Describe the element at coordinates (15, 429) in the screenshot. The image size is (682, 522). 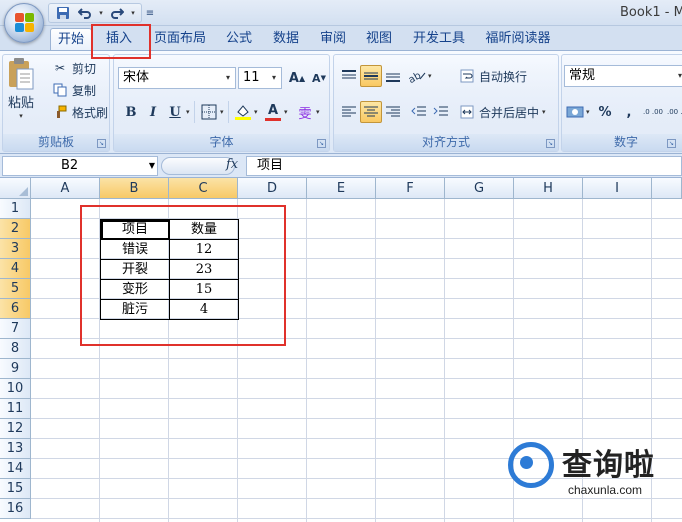
I see `row-header: 12` at that location.